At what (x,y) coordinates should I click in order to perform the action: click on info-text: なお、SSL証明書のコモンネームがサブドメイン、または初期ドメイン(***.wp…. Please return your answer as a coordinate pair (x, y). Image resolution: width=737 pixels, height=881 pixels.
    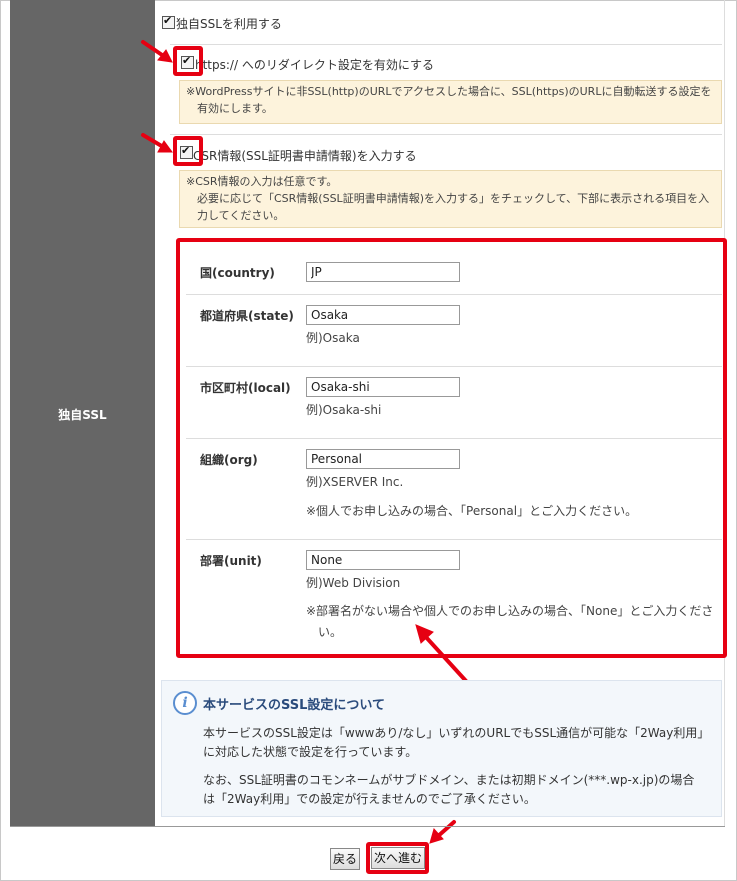
    Looking at the image, I should click on (449, 780).